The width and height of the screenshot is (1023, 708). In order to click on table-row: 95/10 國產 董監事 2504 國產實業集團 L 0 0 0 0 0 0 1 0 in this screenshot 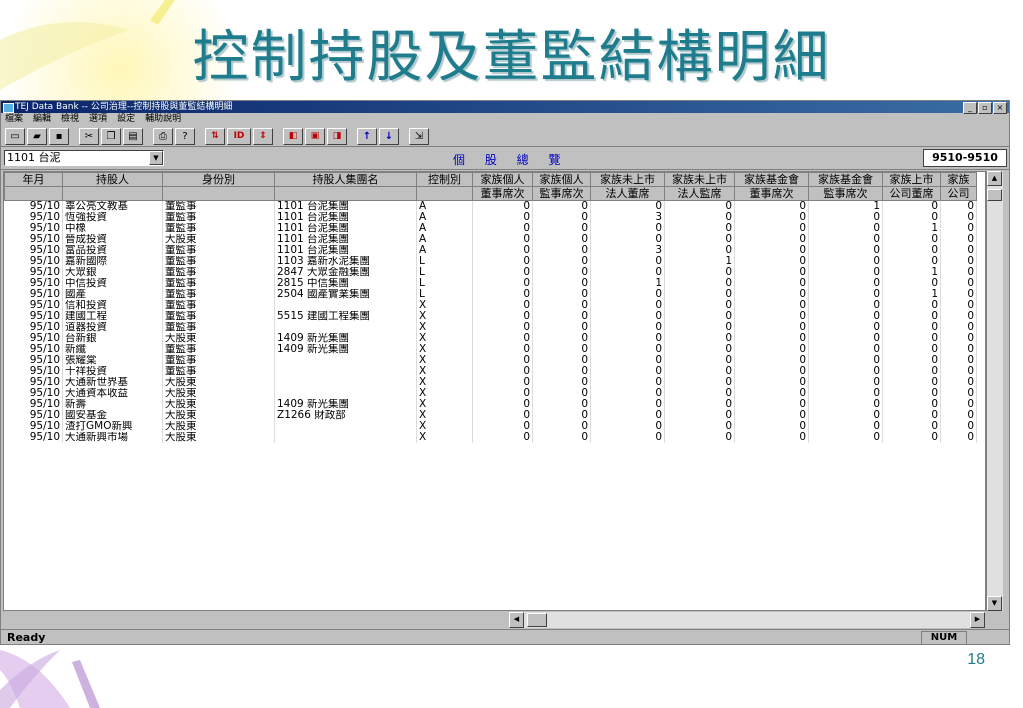, I will do `click(490, 294)`.